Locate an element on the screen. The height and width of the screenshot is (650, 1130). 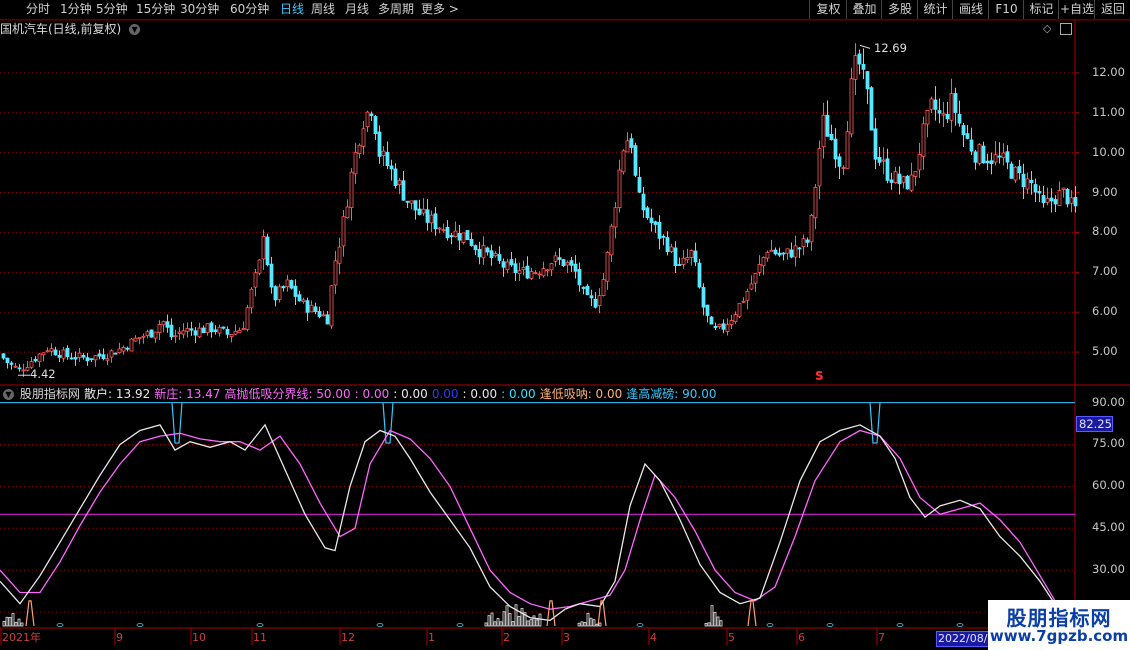
buy-signal-spike is located at coordinates (602, 613).